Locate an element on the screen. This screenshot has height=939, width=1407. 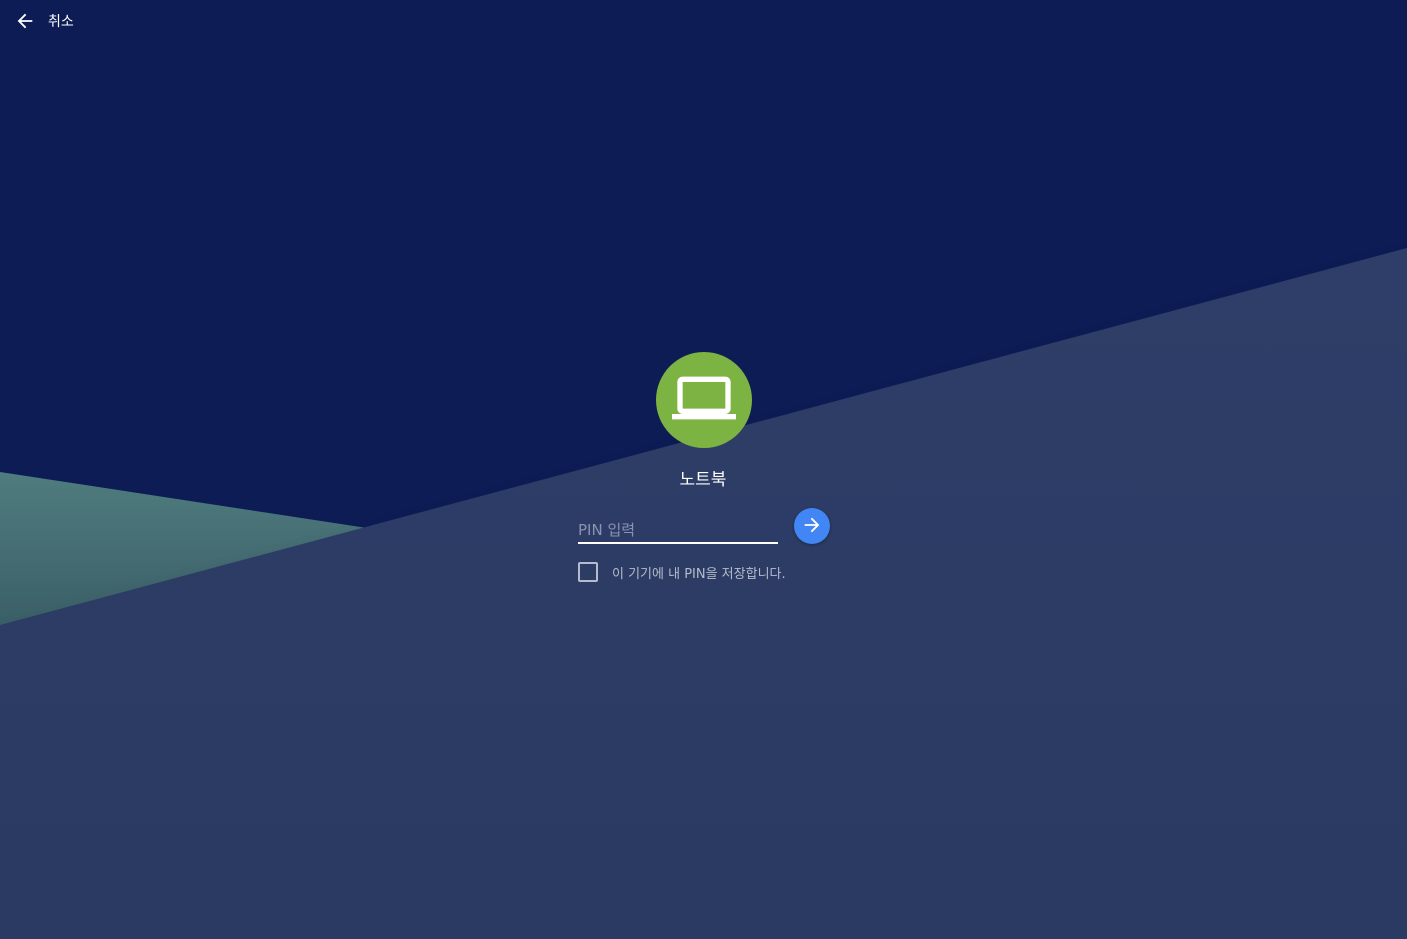
arrow-back-icon is located at coordinates (25, 21).